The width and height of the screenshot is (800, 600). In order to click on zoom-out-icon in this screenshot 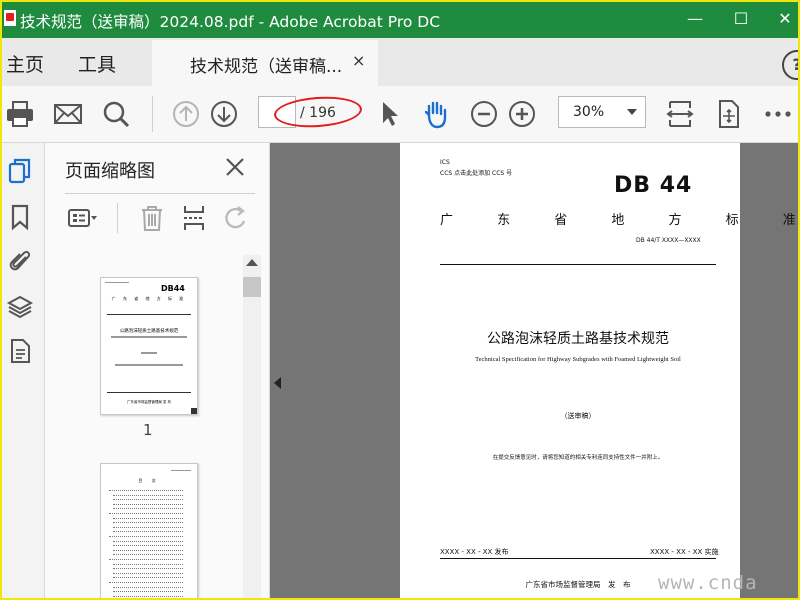, I will do `click(484, 114)`.